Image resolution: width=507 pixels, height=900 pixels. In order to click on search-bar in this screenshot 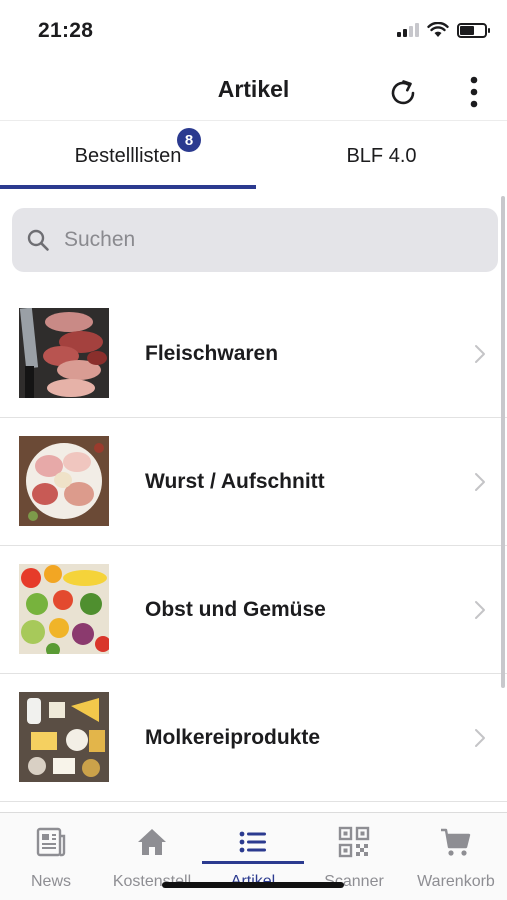, I will do `click(255, 240)`.